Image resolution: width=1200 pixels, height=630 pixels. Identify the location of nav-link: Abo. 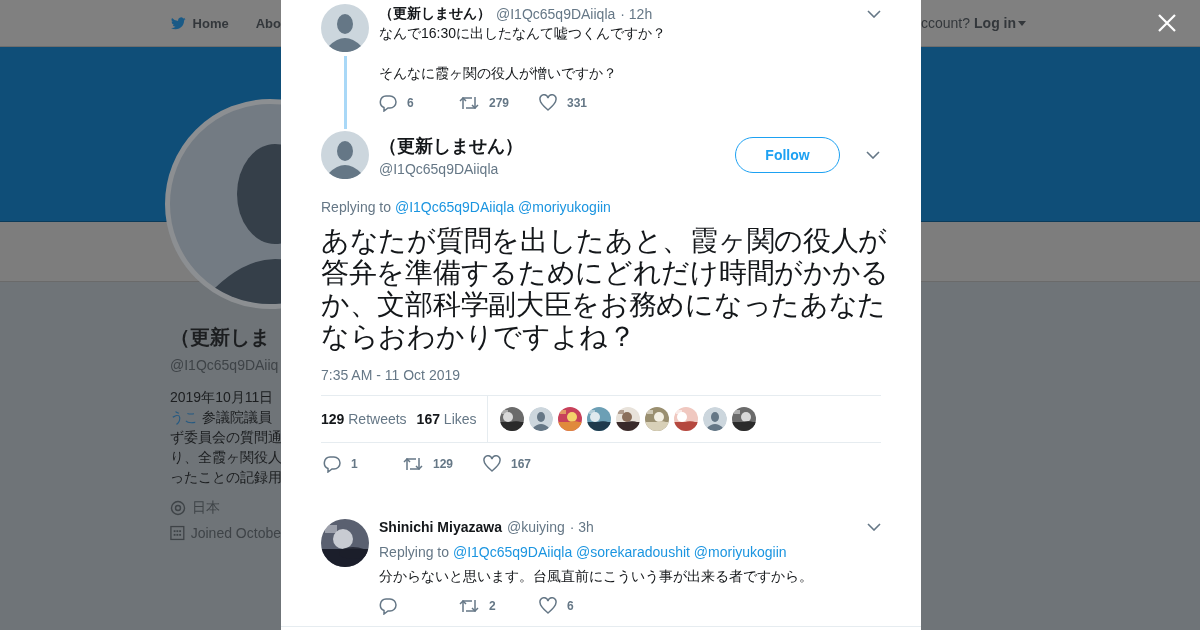
(268, 23).